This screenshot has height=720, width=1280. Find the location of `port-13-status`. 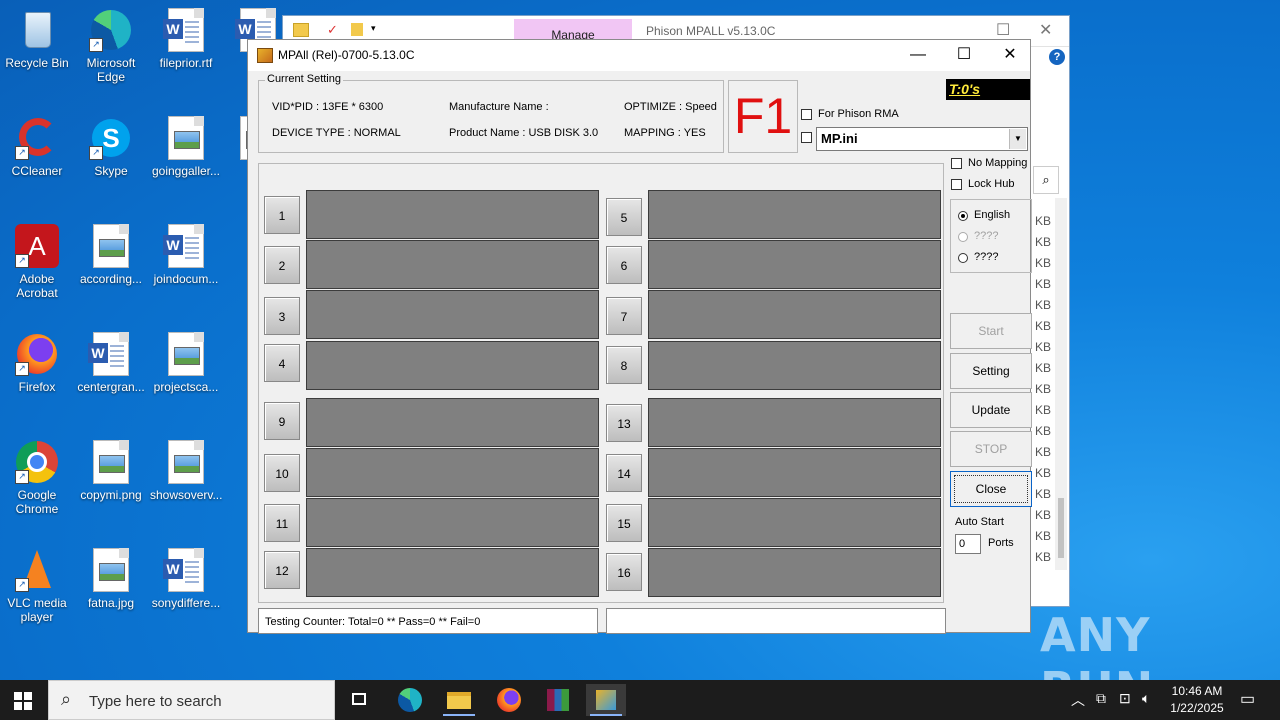

port-13-status is located at coordinates (794, 422).